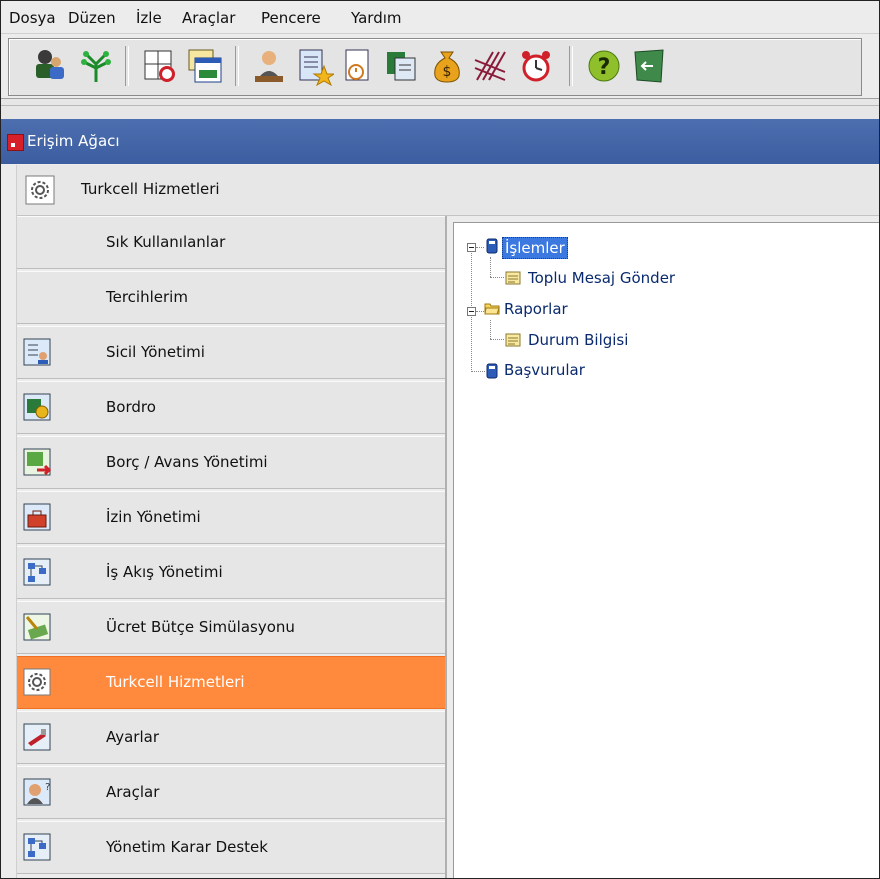 This screenshot has height=879, width=880. What do you see at coordinates (231, 352) in the screenshot?
I see `sidebar-item-sicil: Sicil Yönetimi` at bounding box center [231, 352].